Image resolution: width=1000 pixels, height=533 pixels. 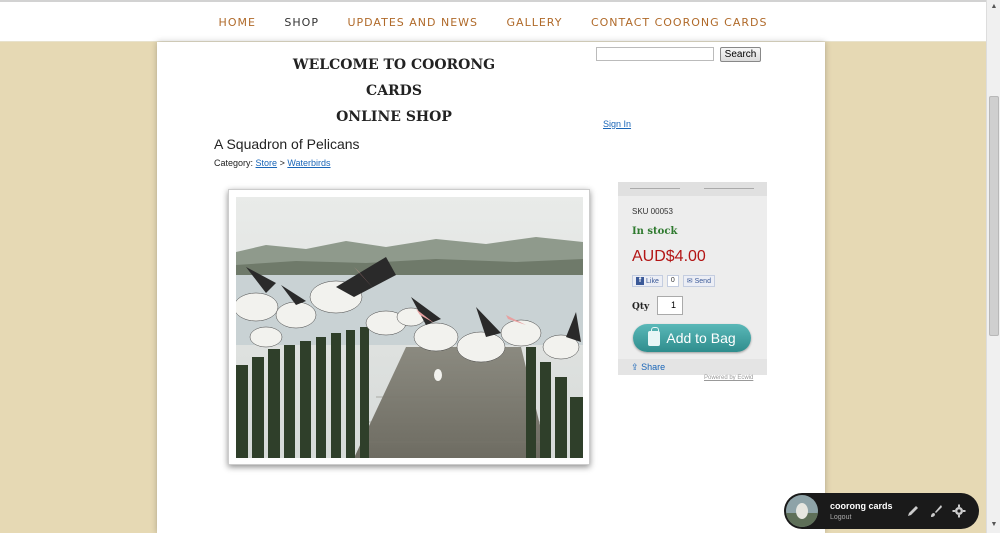 What do you see at coordinates (802, 511) in the screenshot?
I see `site-avatar` at bounding box center [802, 511].